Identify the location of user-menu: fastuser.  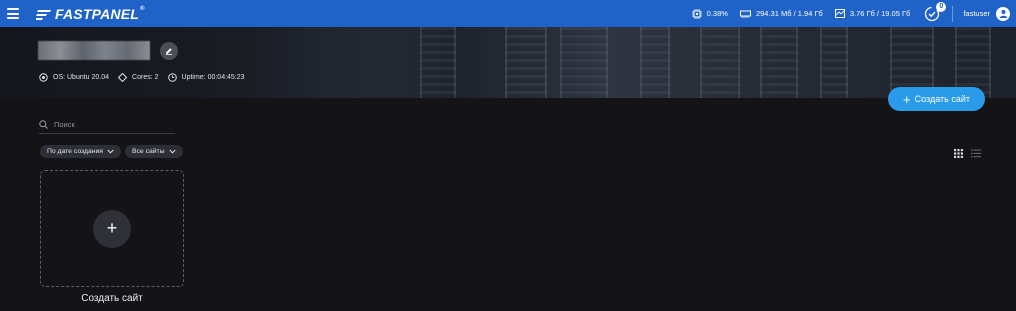
(986, 13).